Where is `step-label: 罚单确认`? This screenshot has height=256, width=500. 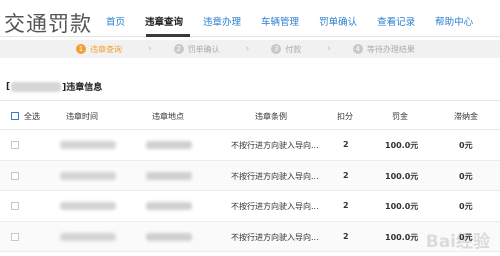
step-label: 罚单确认 is located at coordinates (203, 49).